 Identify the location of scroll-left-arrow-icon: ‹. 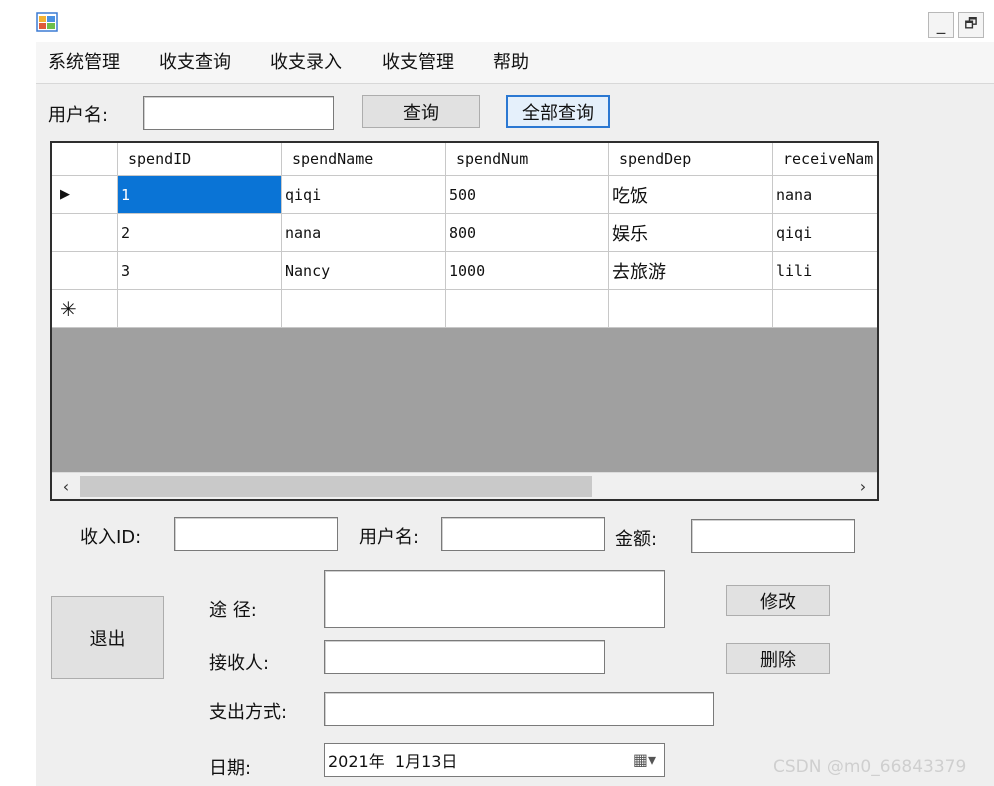
(66, 486).